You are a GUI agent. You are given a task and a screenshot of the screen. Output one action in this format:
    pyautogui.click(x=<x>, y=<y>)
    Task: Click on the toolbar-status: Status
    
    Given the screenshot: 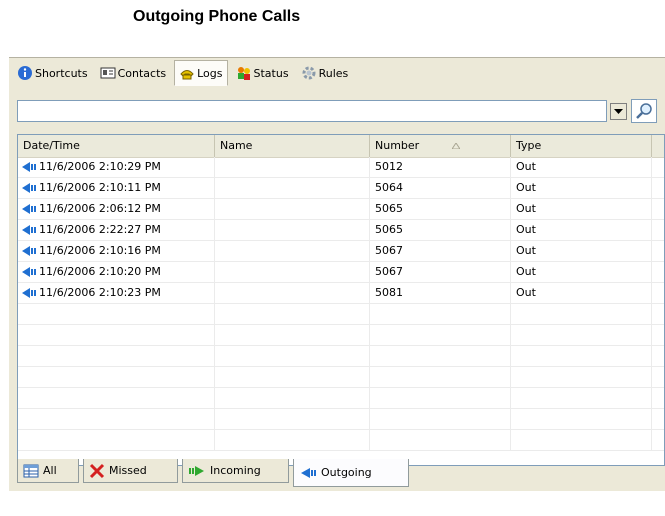 What is the action you would take?
    pyautogui.click(x=262, y=73)
    